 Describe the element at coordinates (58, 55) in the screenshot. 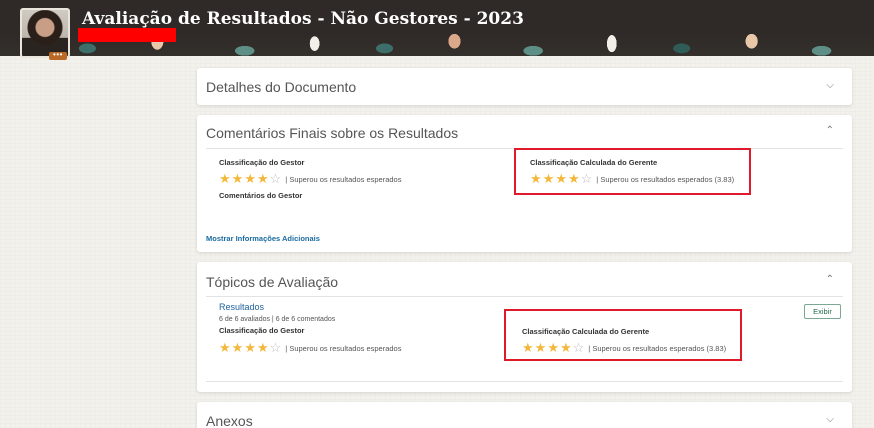

I see `avatar-menu-icon: •••` at that location.